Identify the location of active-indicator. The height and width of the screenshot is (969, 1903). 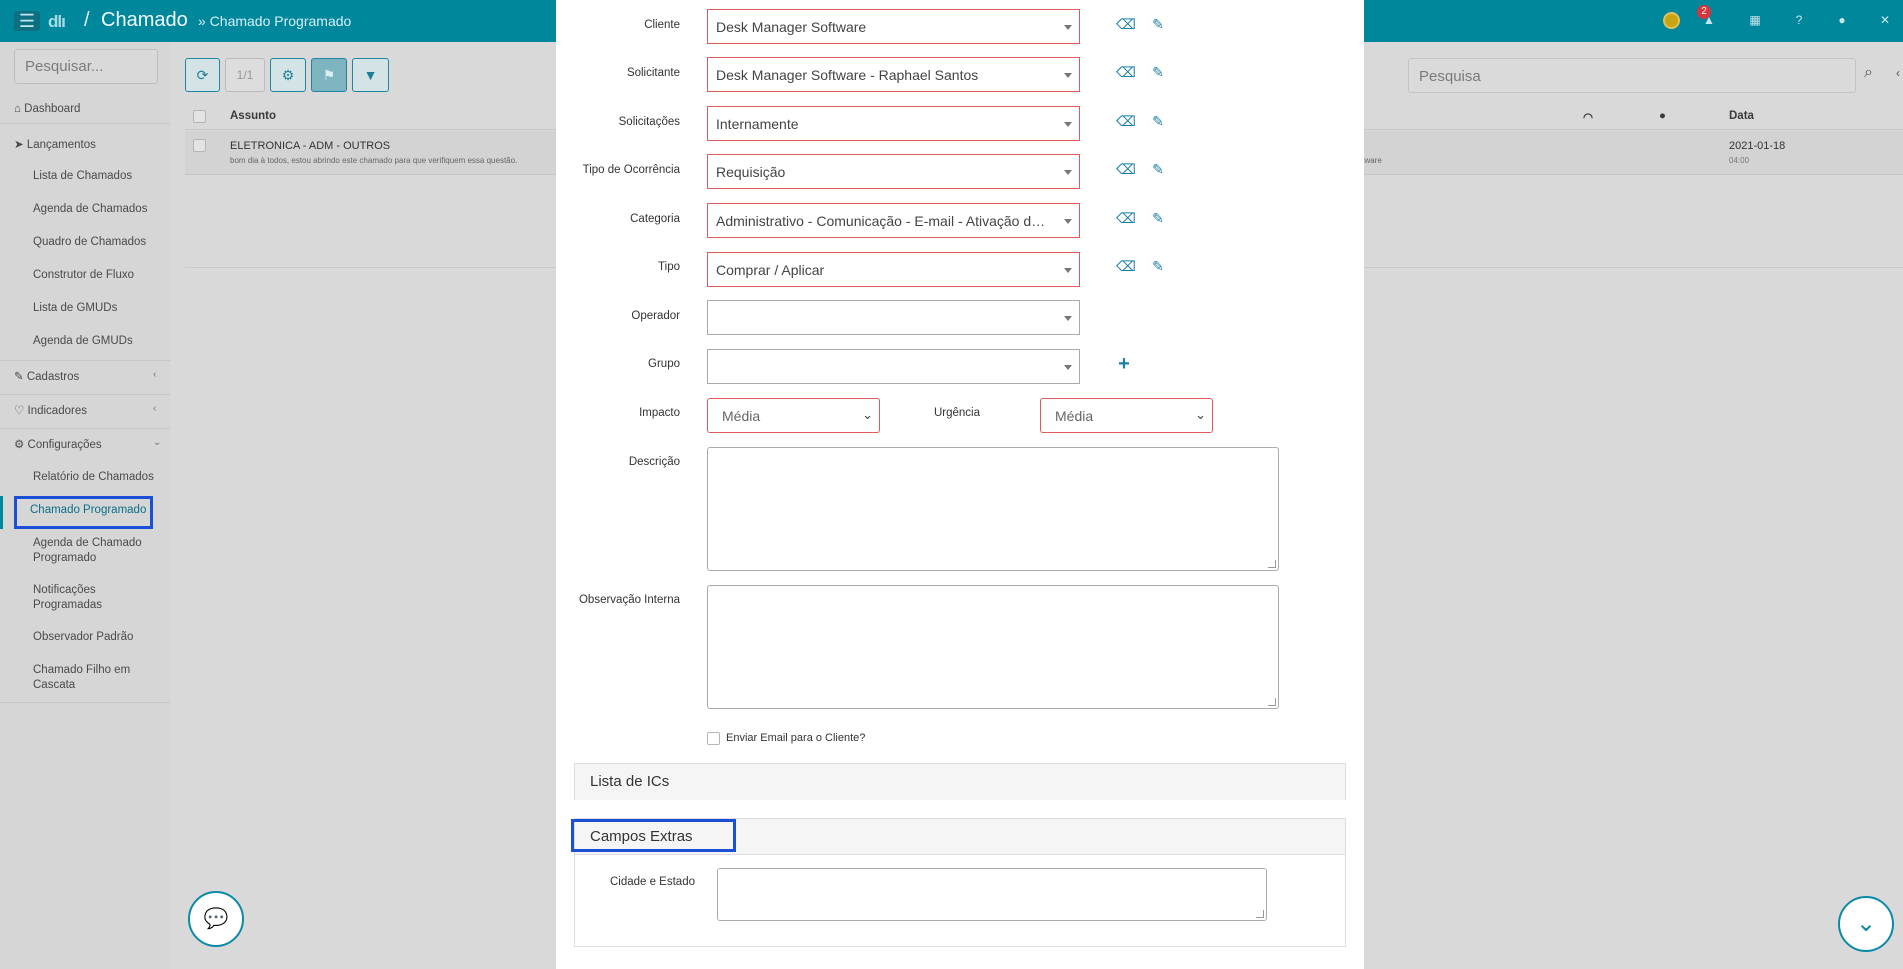
(1, 512).